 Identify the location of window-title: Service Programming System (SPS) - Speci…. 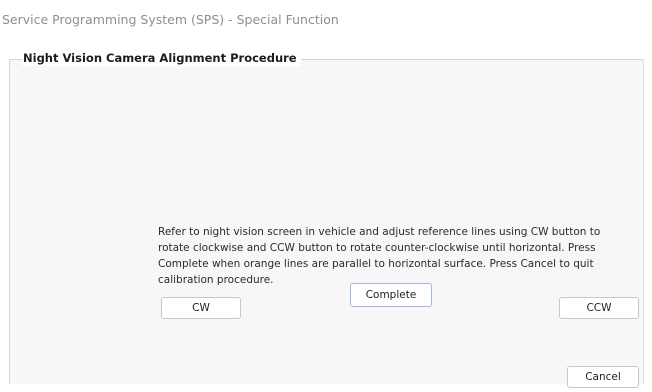
(170, 19).